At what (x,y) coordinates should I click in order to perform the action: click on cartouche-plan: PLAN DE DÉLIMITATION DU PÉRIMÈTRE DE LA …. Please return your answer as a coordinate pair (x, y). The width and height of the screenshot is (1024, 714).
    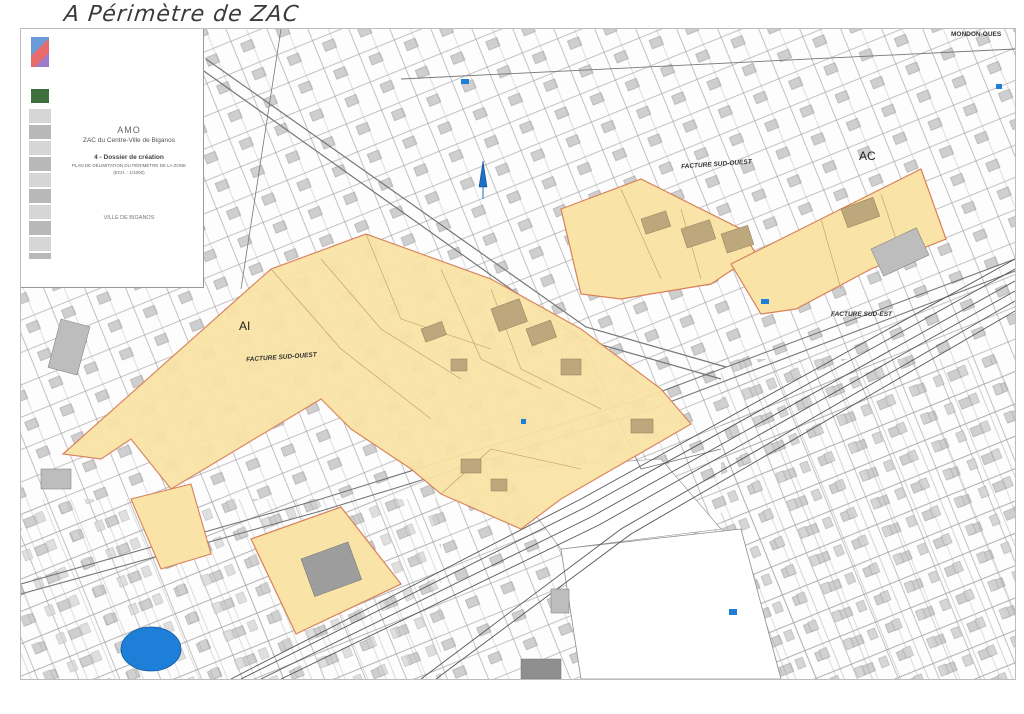
    Looking at the image, I should click on (129, 165).